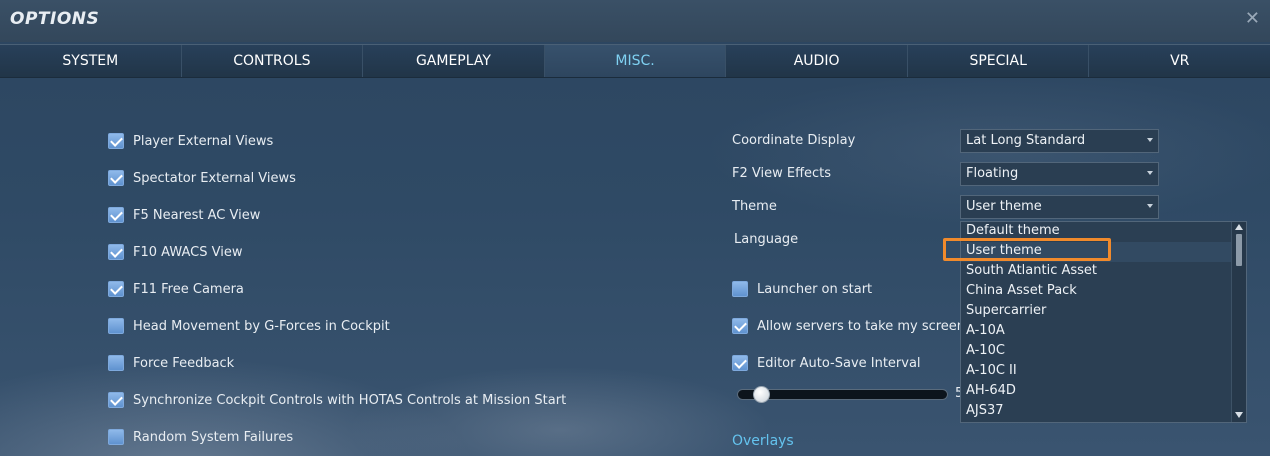  I want to click on option-force-feedback: Force Feedback, so click(171, 363).